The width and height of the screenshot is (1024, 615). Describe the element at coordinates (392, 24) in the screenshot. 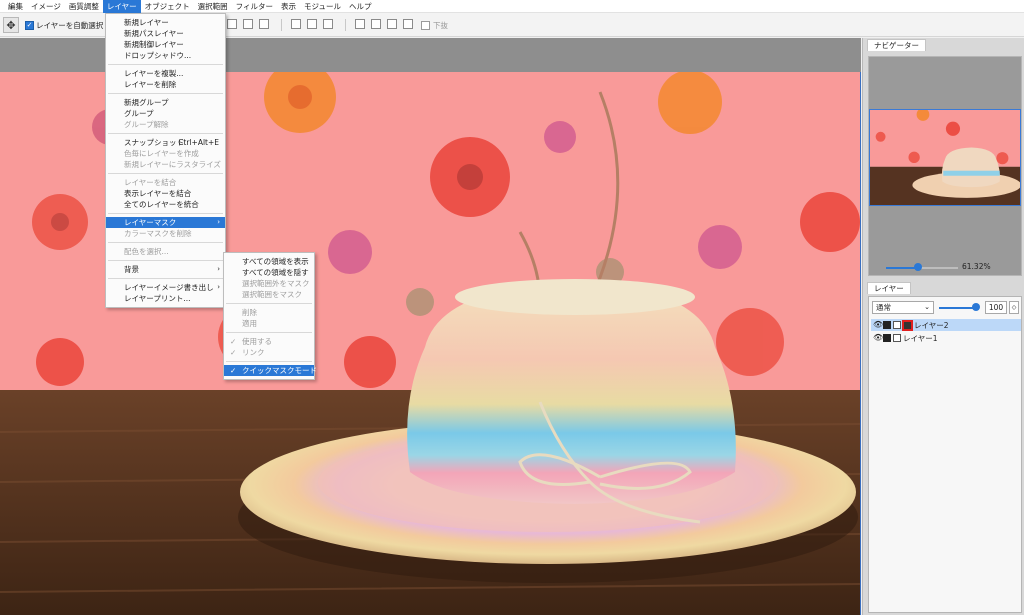

I see `distribute-spacing-icon` at that location.